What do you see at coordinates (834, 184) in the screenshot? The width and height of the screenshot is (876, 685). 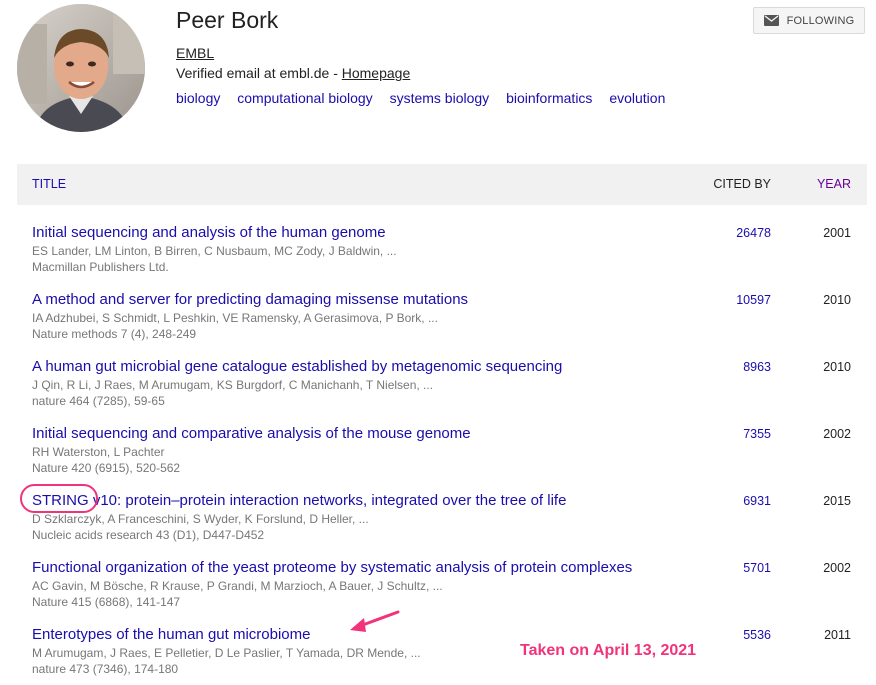 I see `sort-by-year-header: YEAR` at bounding box center [834, 184].